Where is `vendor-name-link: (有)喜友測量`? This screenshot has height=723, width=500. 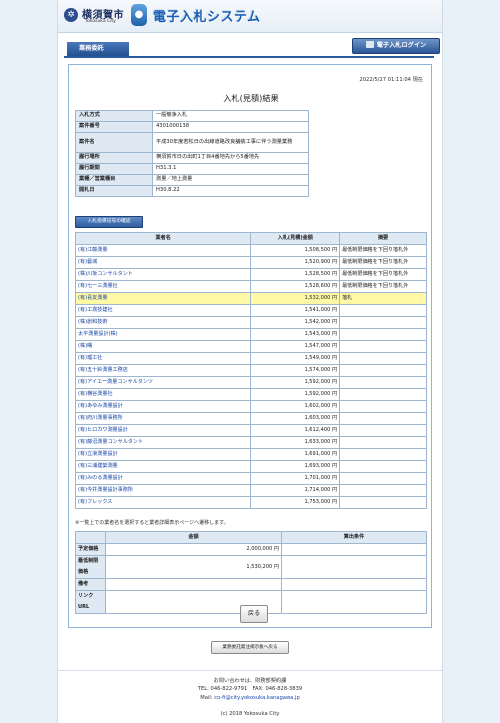 vendor-name-link: (有)喜友測量 is located at coordinates (163, 298).